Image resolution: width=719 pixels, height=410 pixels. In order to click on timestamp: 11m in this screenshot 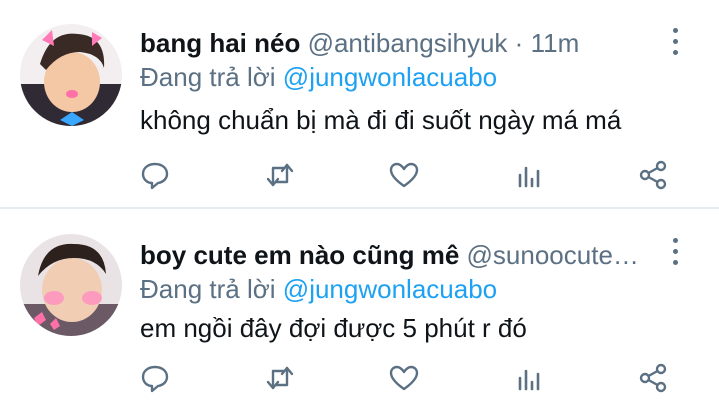, I will do `click(555, 43)`.